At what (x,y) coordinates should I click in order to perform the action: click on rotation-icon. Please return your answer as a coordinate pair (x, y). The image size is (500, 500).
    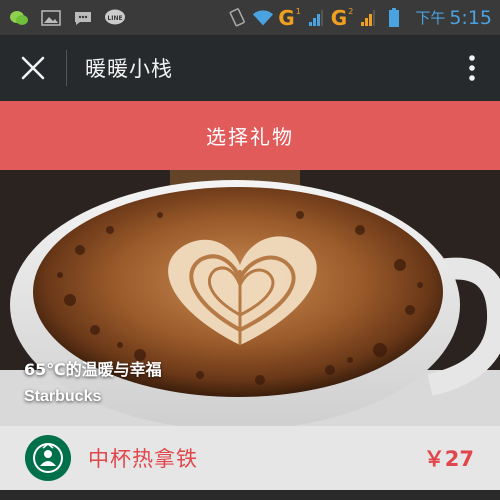
    Looking at the image, I should click on (237, 17).